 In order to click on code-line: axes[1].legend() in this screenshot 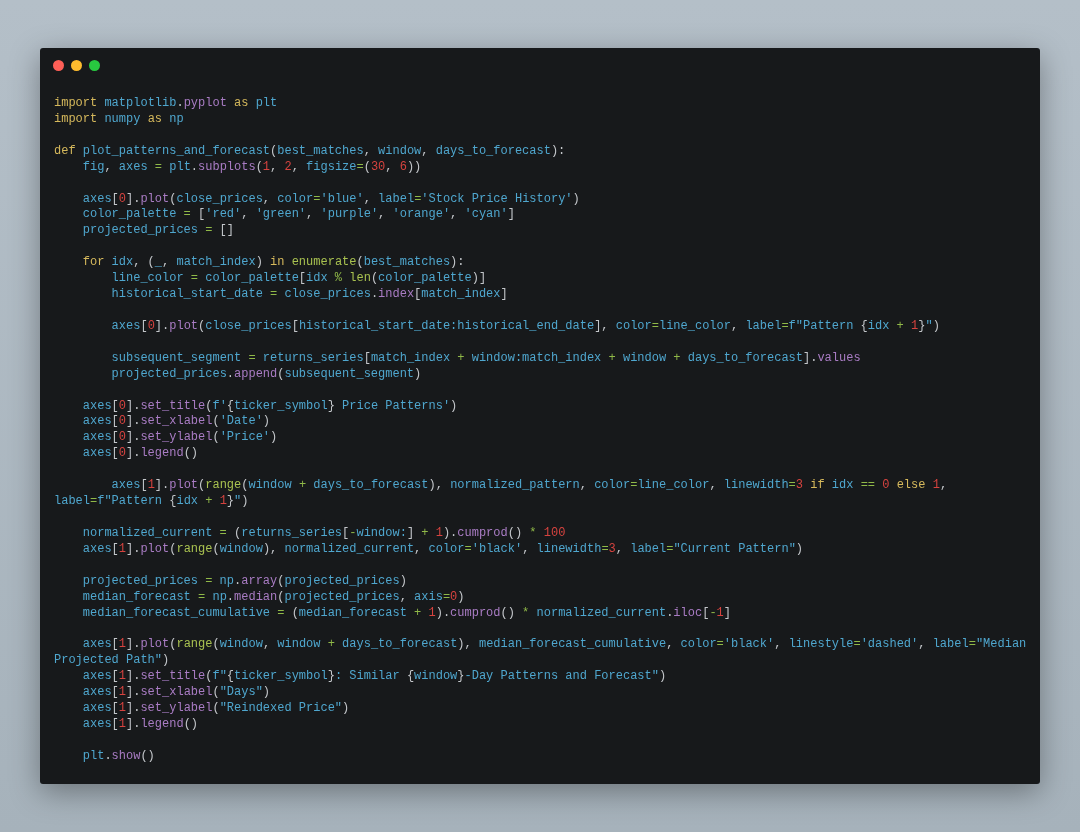, I will do `click(140, 723)`.